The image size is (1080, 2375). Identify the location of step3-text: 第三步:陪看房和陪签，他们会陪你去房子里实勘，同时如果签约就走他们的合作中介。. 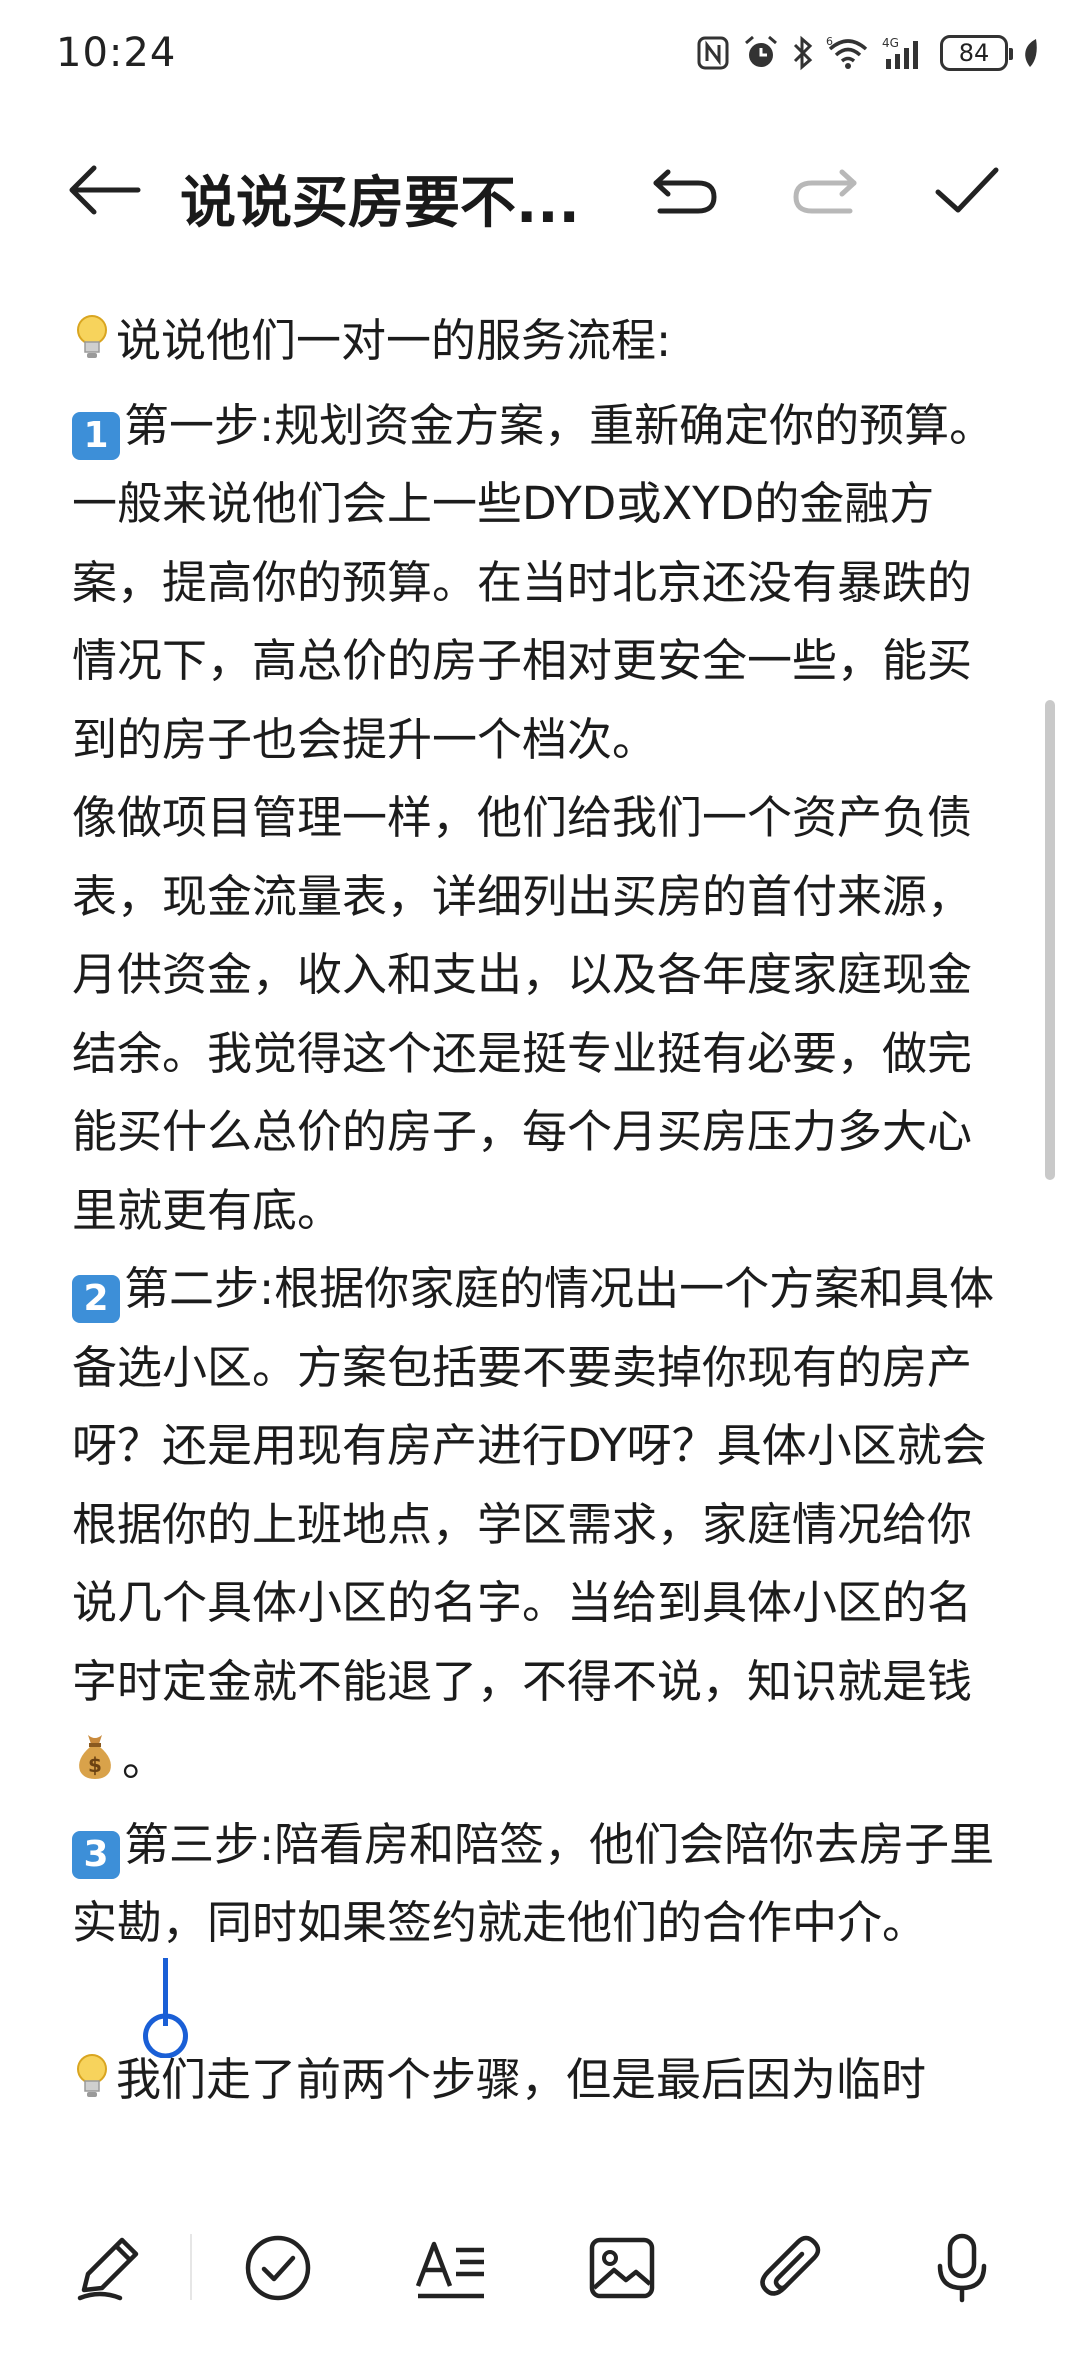
(533, 1883).